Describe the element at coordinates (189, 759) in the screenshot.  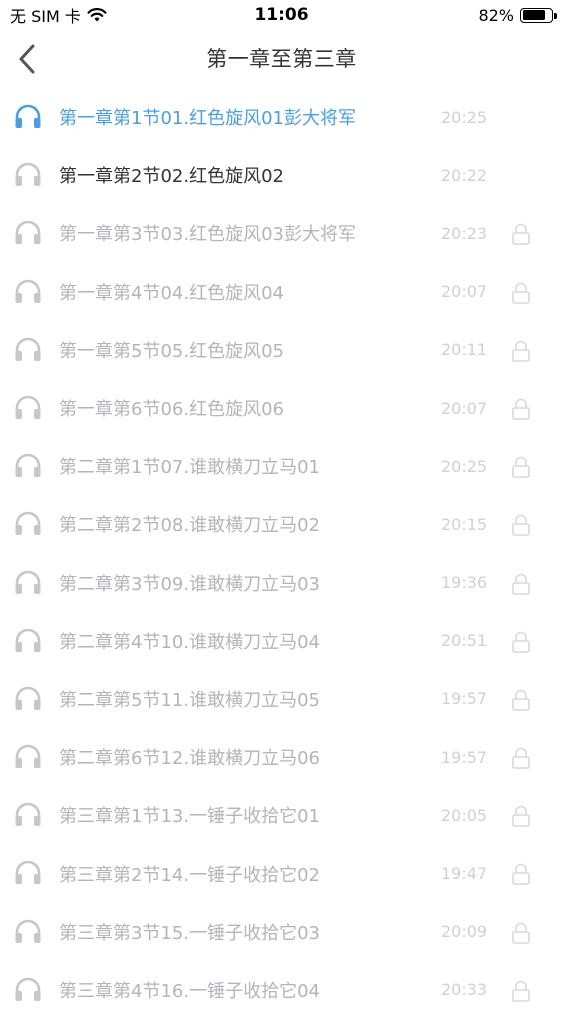
I see `track-title: 第二章第6节12.谁敢横刀立马06` at that location.